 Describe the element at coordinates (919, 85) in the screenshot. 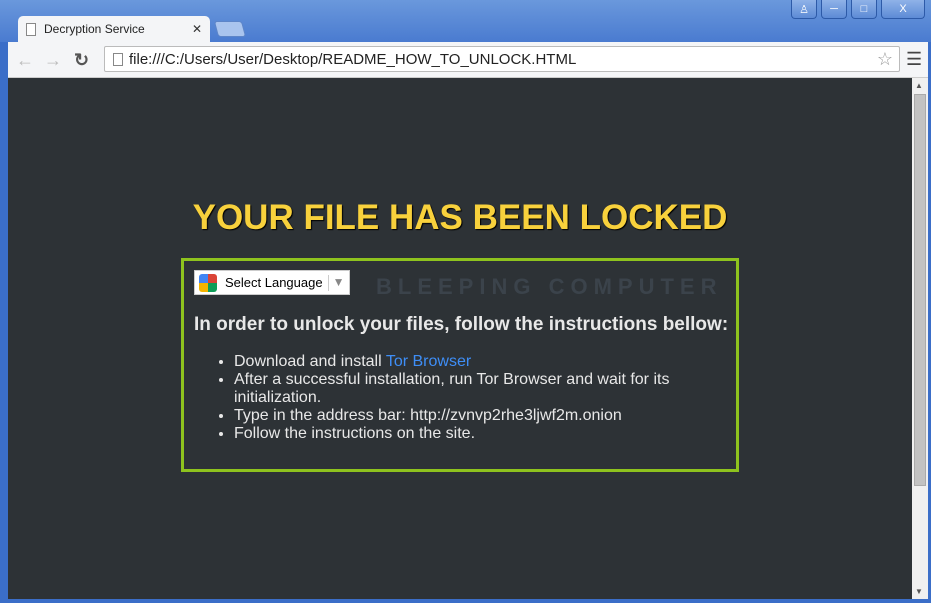

I see `scroll-up-icon: ▲` at that location.